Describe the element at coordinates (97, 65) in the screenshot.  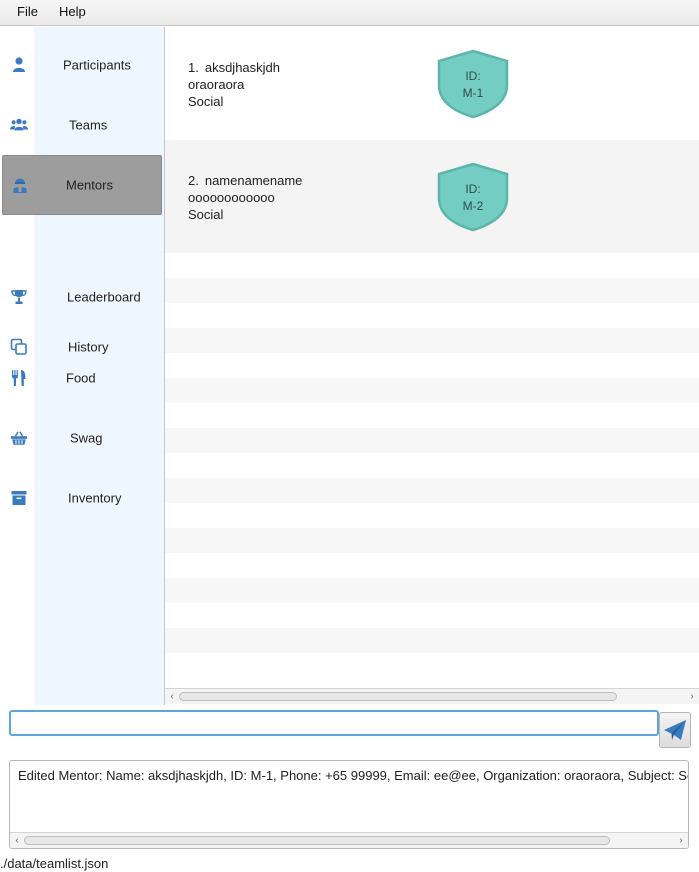
I see `sidebar-item-label: Participants` at that location.